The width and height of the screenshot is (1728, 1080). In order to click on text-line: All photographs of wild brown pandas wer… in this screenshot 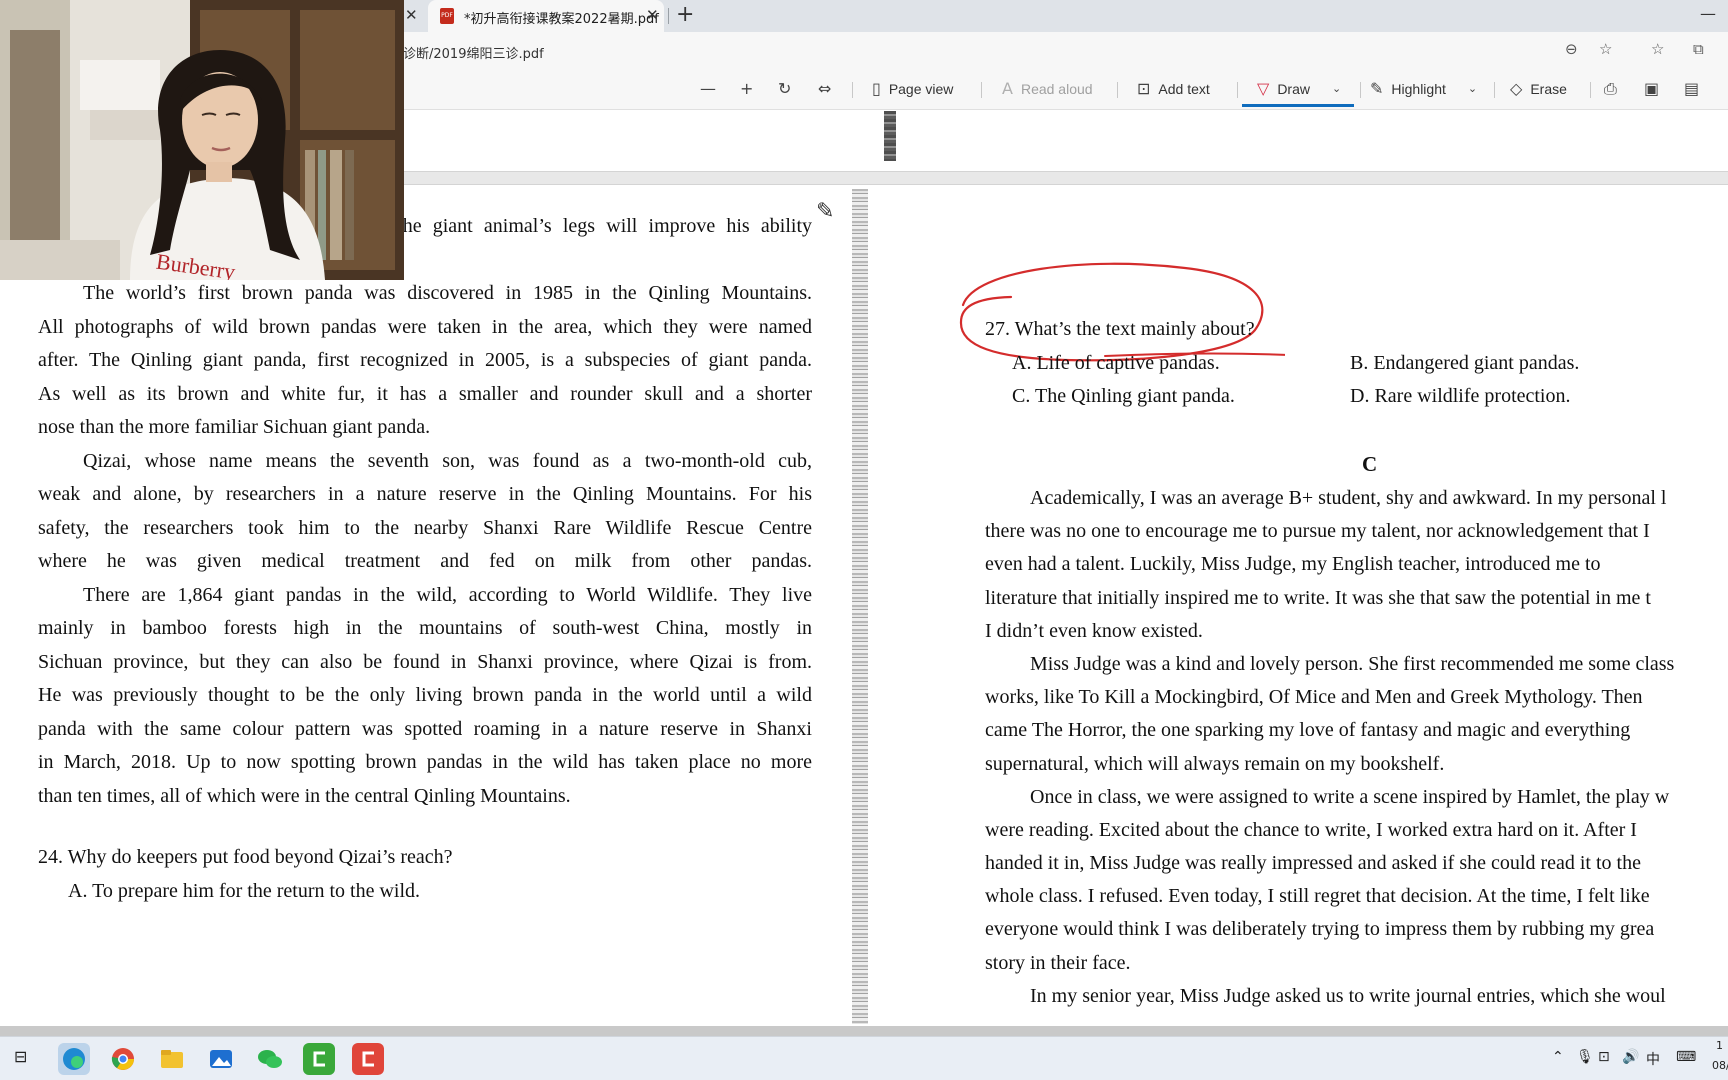, I will do `click(425, 326)`.